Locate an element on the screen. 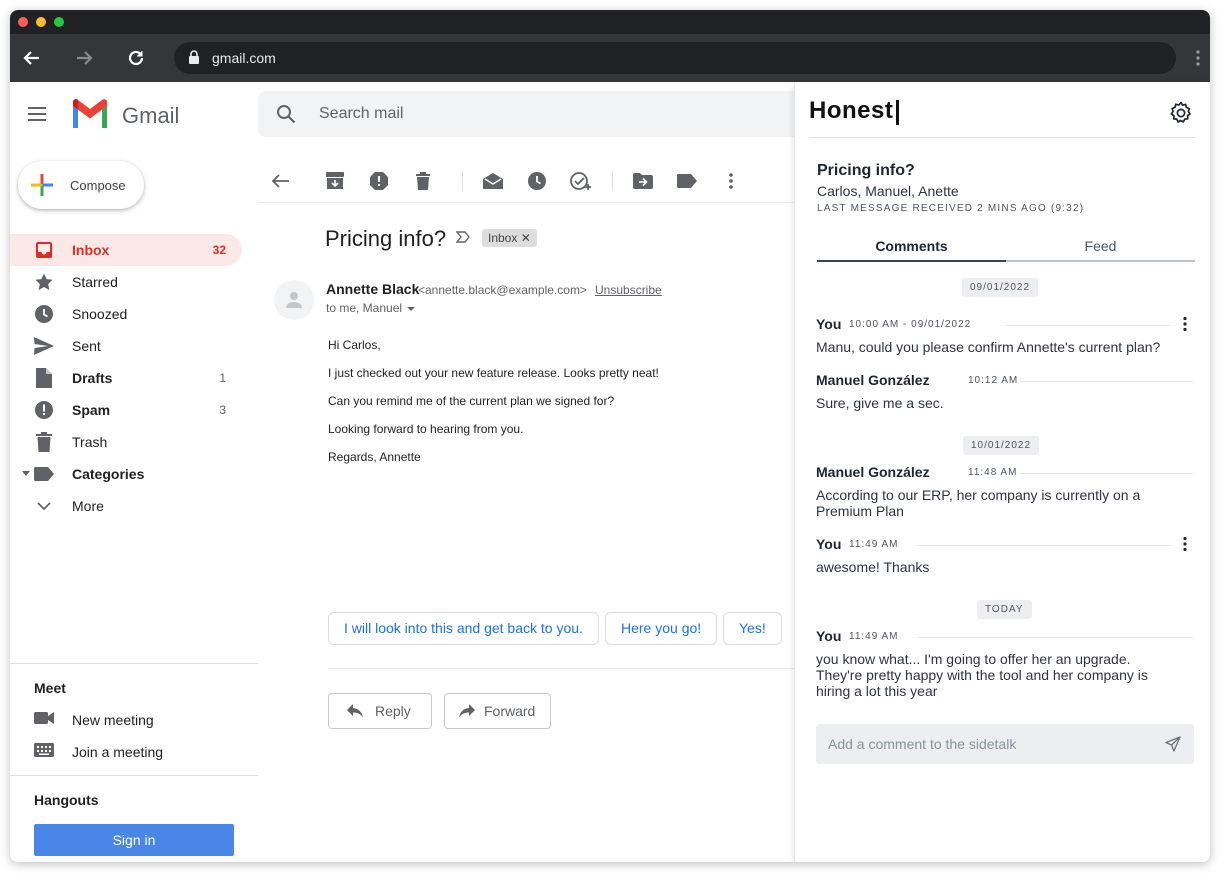 Image resolution: width=1226 pixels, height=880 pixels. close-window-button is located at coordinates (23, 22).